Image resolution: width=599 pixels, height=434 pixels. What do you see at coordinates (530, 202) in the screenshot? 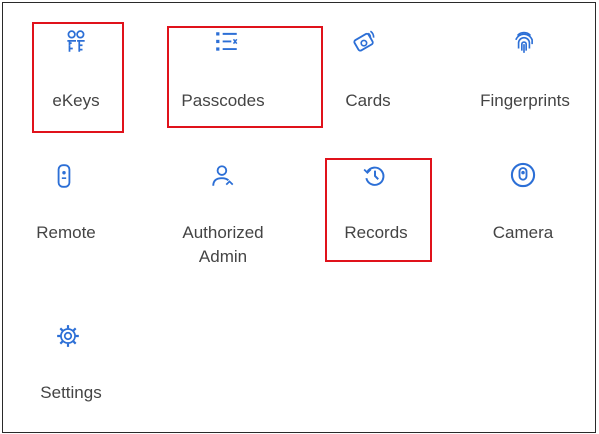
I see `menu-item-camera: Camera` at bounding box center [530, 202].